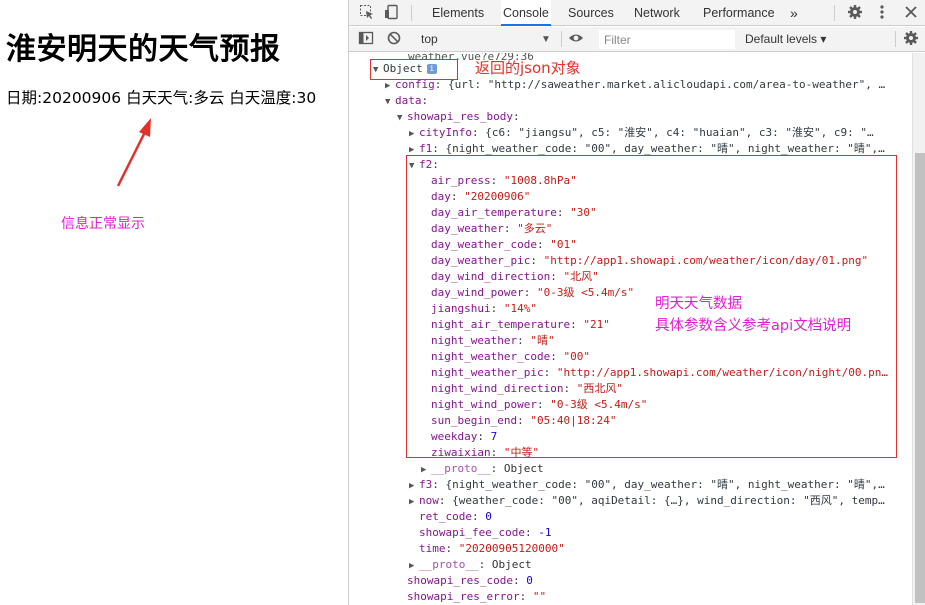  What do you see at coordinates (133, 152) in the screenshot?
I see `annotation-arrow` at bounding box center [133, 152].